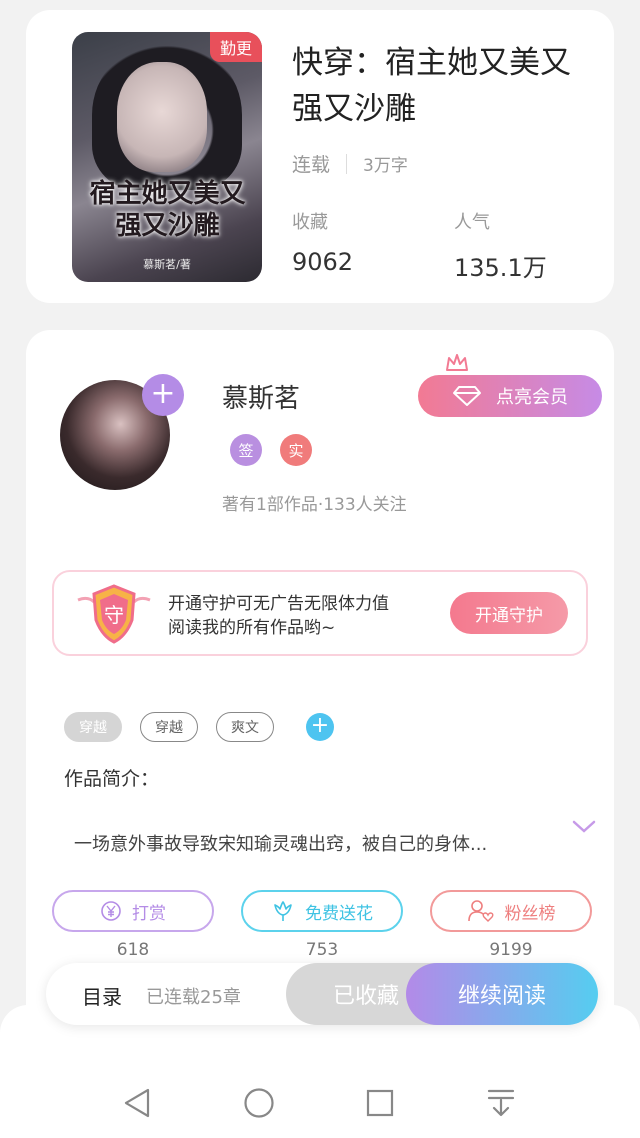 The height and width of the screenshot is (1138, 640). Describe the element at coordinates (347, 163) in the screenshot. I see `meta-divider` at that location.